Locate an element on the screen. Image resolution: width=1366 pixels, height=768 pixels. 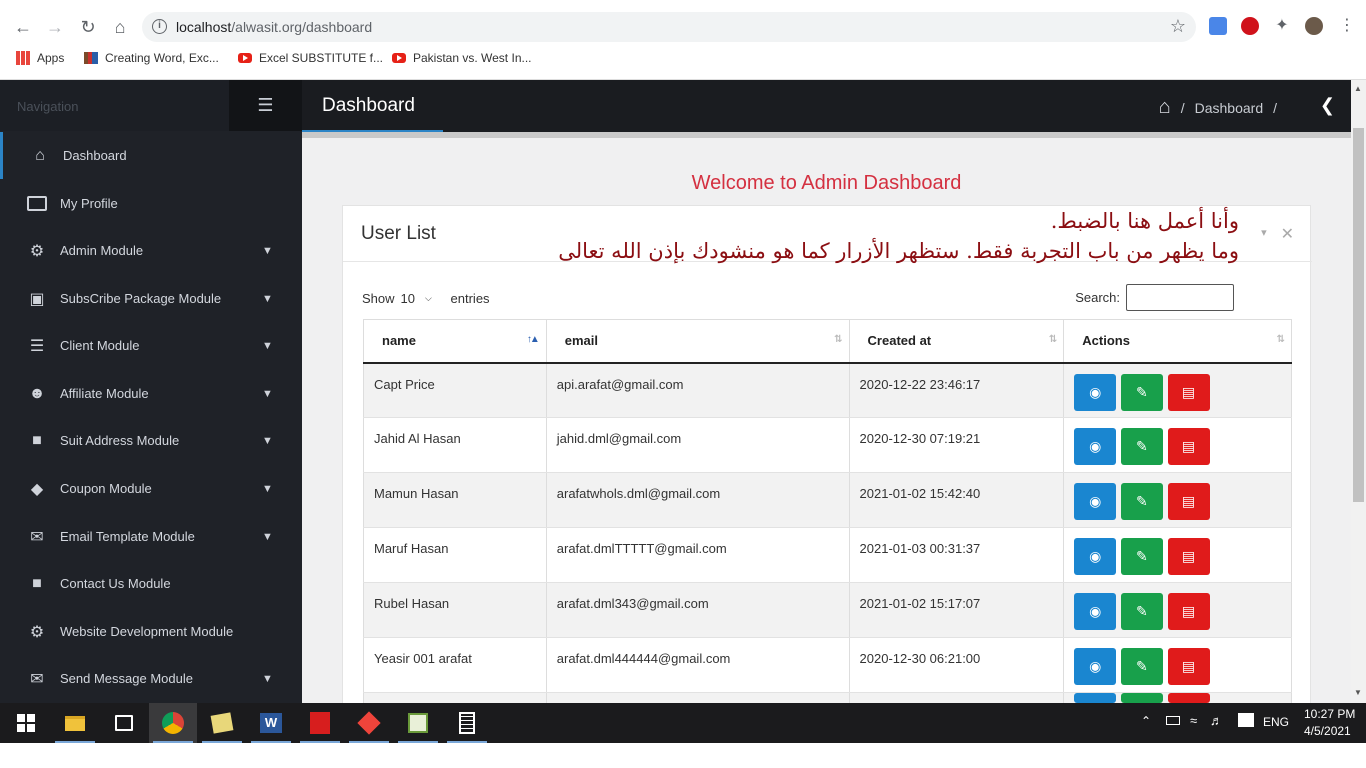
chevron-left-icon: ❮ is located at coordinates (1327, 105).